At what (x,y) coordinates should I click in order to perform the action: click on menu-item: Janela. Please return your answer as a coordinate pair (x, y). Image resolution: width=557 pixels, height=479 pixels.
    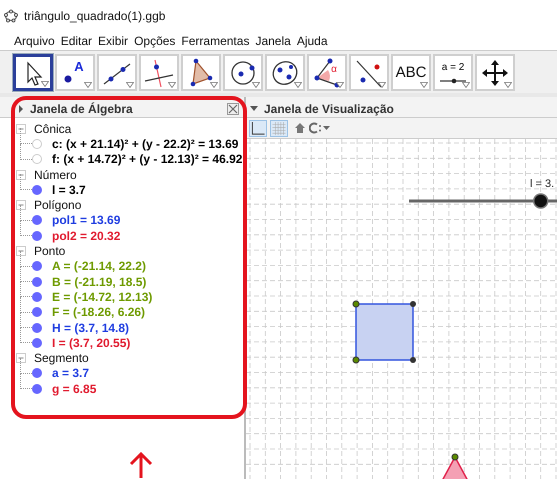
    Looking at the image, I should click on (273, 41).